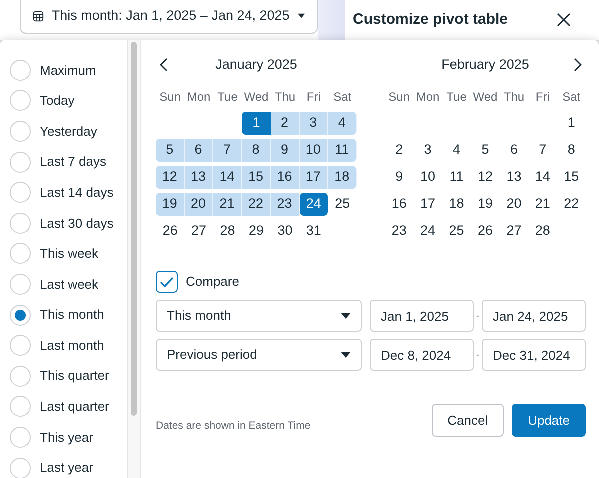 This screenshot has width=599, height=478. I want to click on preset-option: This year, so click(64, 437).